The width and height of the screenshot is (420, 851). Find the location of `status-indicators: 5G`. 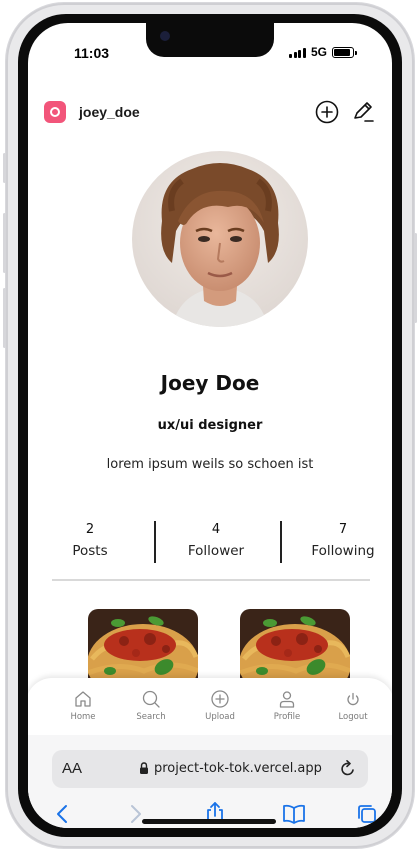

status-indicators: 5G is located at coordinates (323, 52).